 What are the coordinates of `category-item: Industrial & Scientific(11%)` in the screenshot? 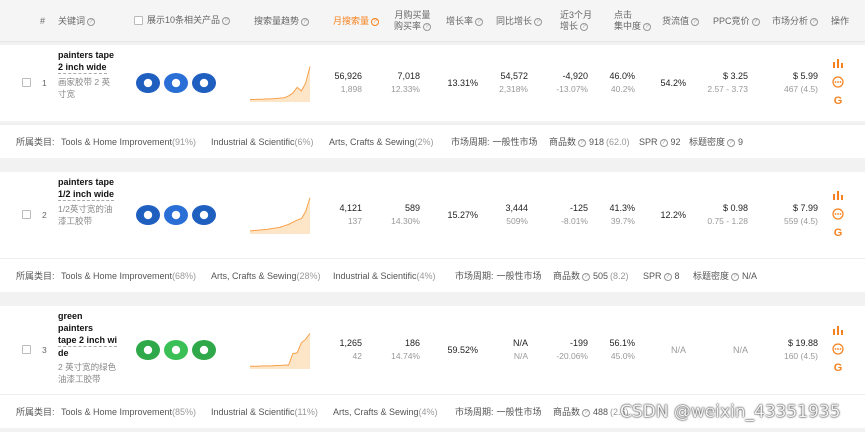 It's located at (264, 412).